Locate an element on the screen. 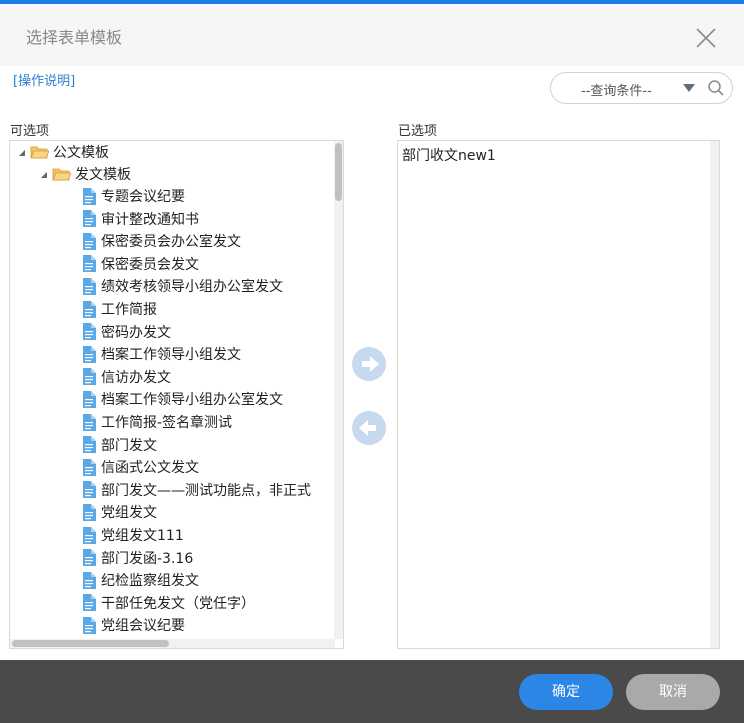  dialog-titlebar: 选择表单模板 is located at coordinates (372, 35).